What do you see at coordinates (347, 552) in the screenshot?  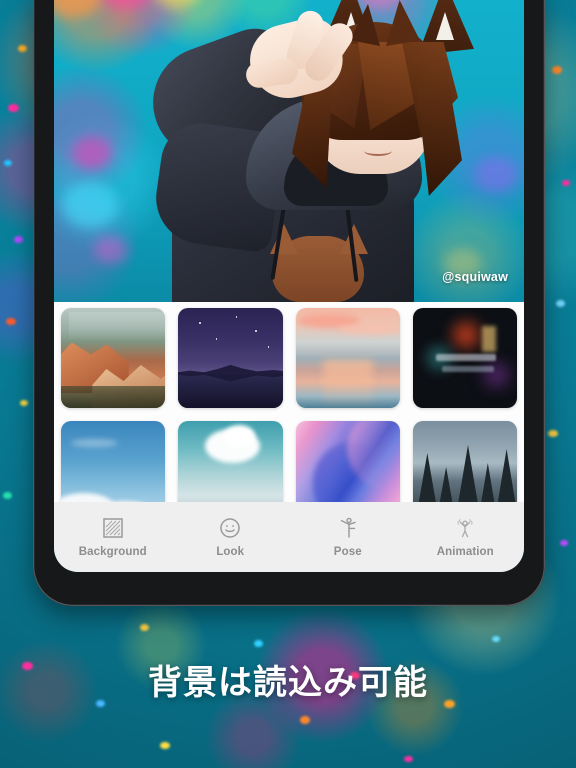 I see `tab-pose-label: Pose` at bounding box center [347, 552].